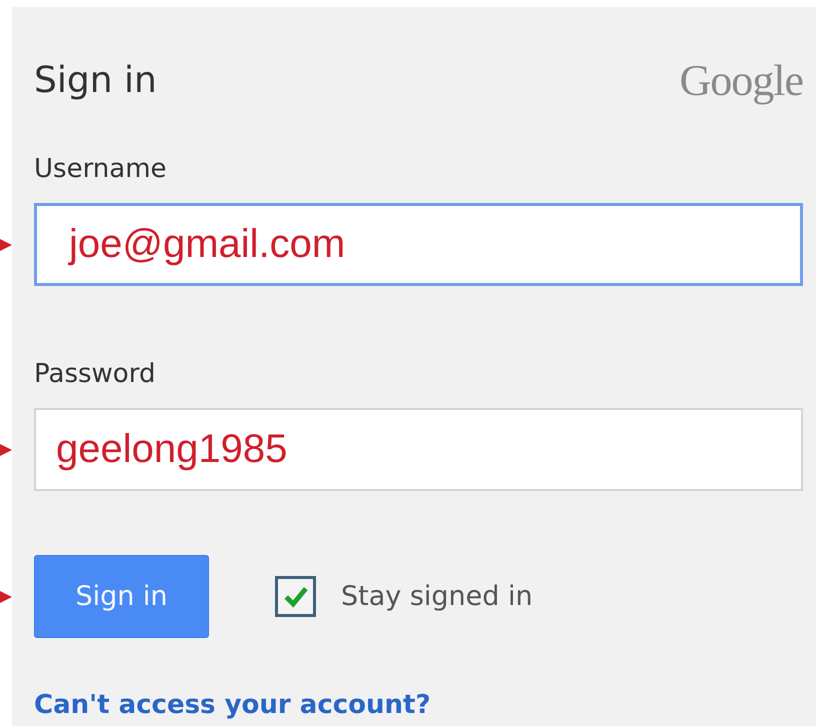 This screenshot has width=824, height=726. I want to click on sign-in-button: Sign in, so click(121, 596).